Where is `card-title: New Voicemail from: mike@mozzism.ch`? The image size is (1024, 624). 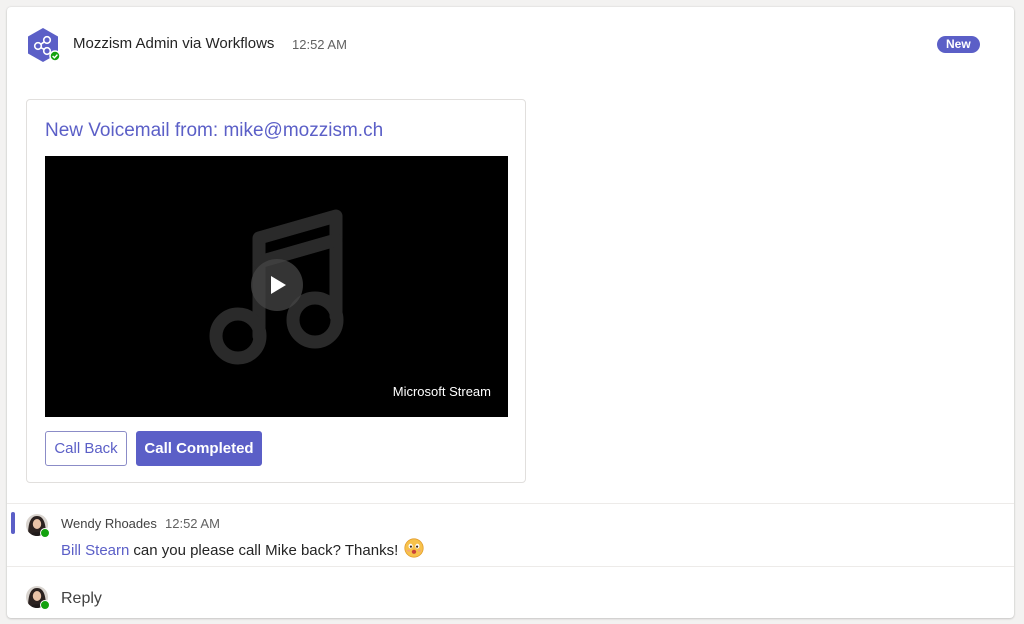 card-title: New Voicemail from: mike@mozzism.ch is located at coordinates (214, 130).